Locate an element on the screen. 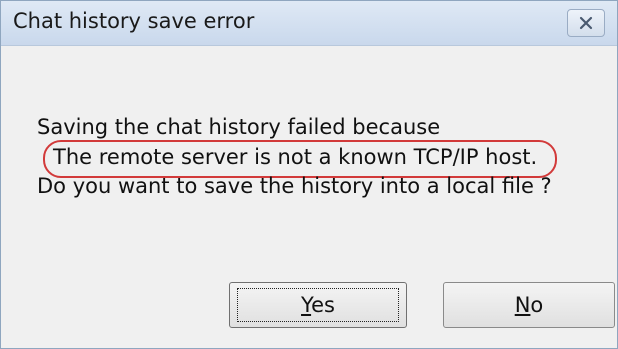 The image size is (618, 349). dialog-title: Chat history save error is located at coordinates (134, 21).